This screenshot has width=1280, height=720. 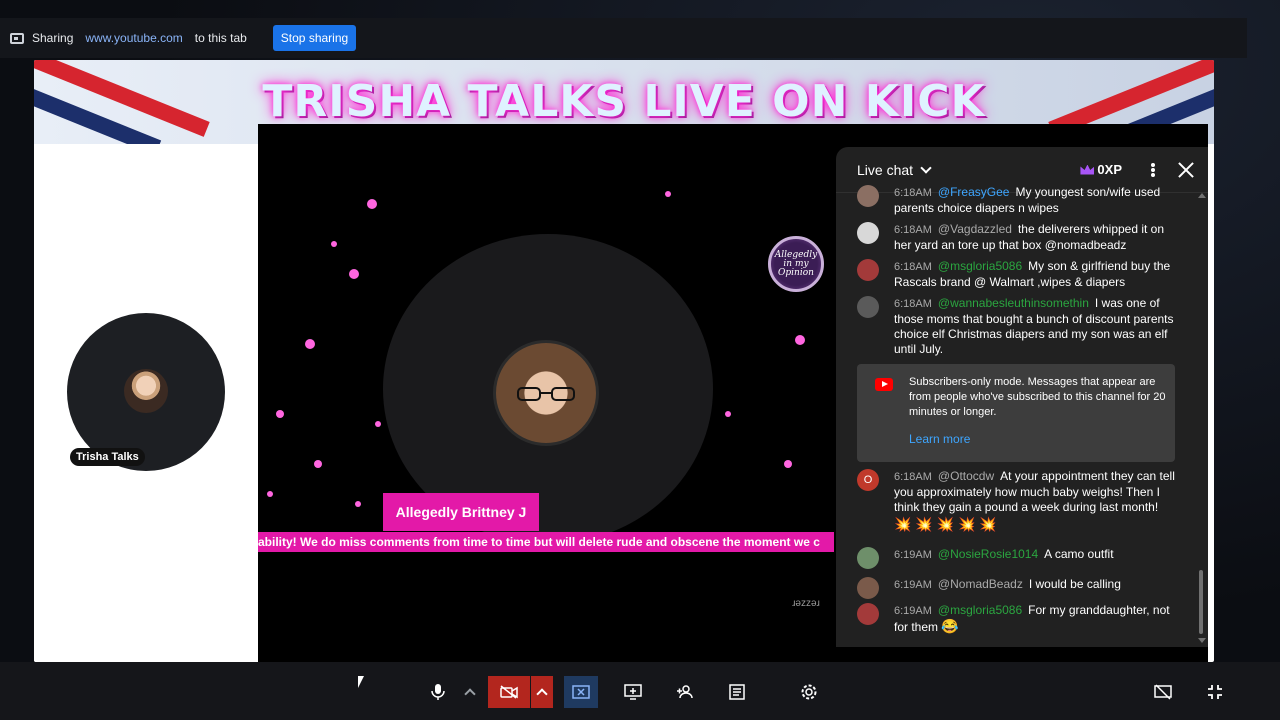 What do you see at coordinates (1074, 584) in the screenshot?
I see `message-text: I would be calling` at bounding box center [1074, 584].